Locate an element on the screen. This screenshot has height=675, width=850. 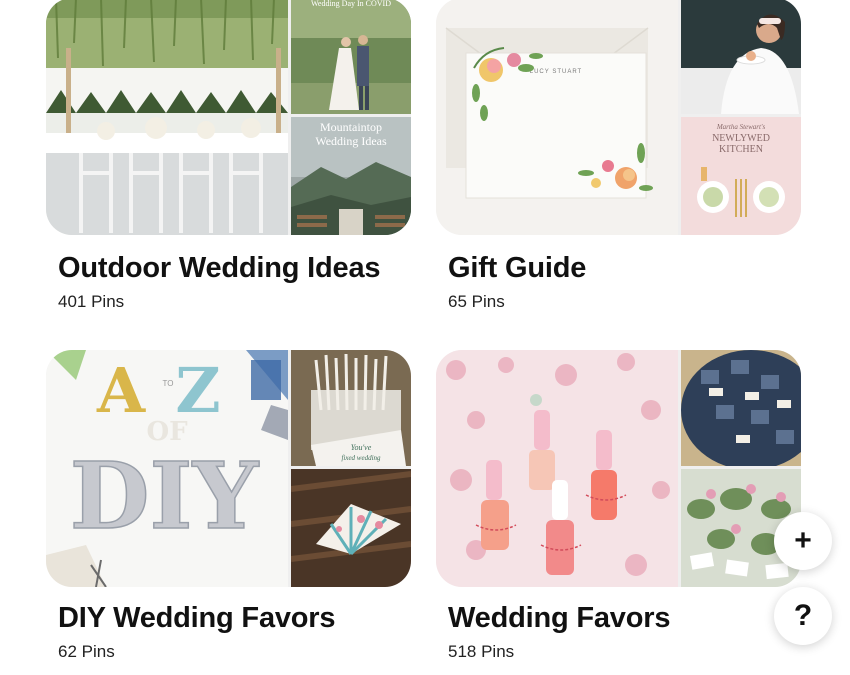
question-mark-icon: ? is located at coordinates (803, 615).